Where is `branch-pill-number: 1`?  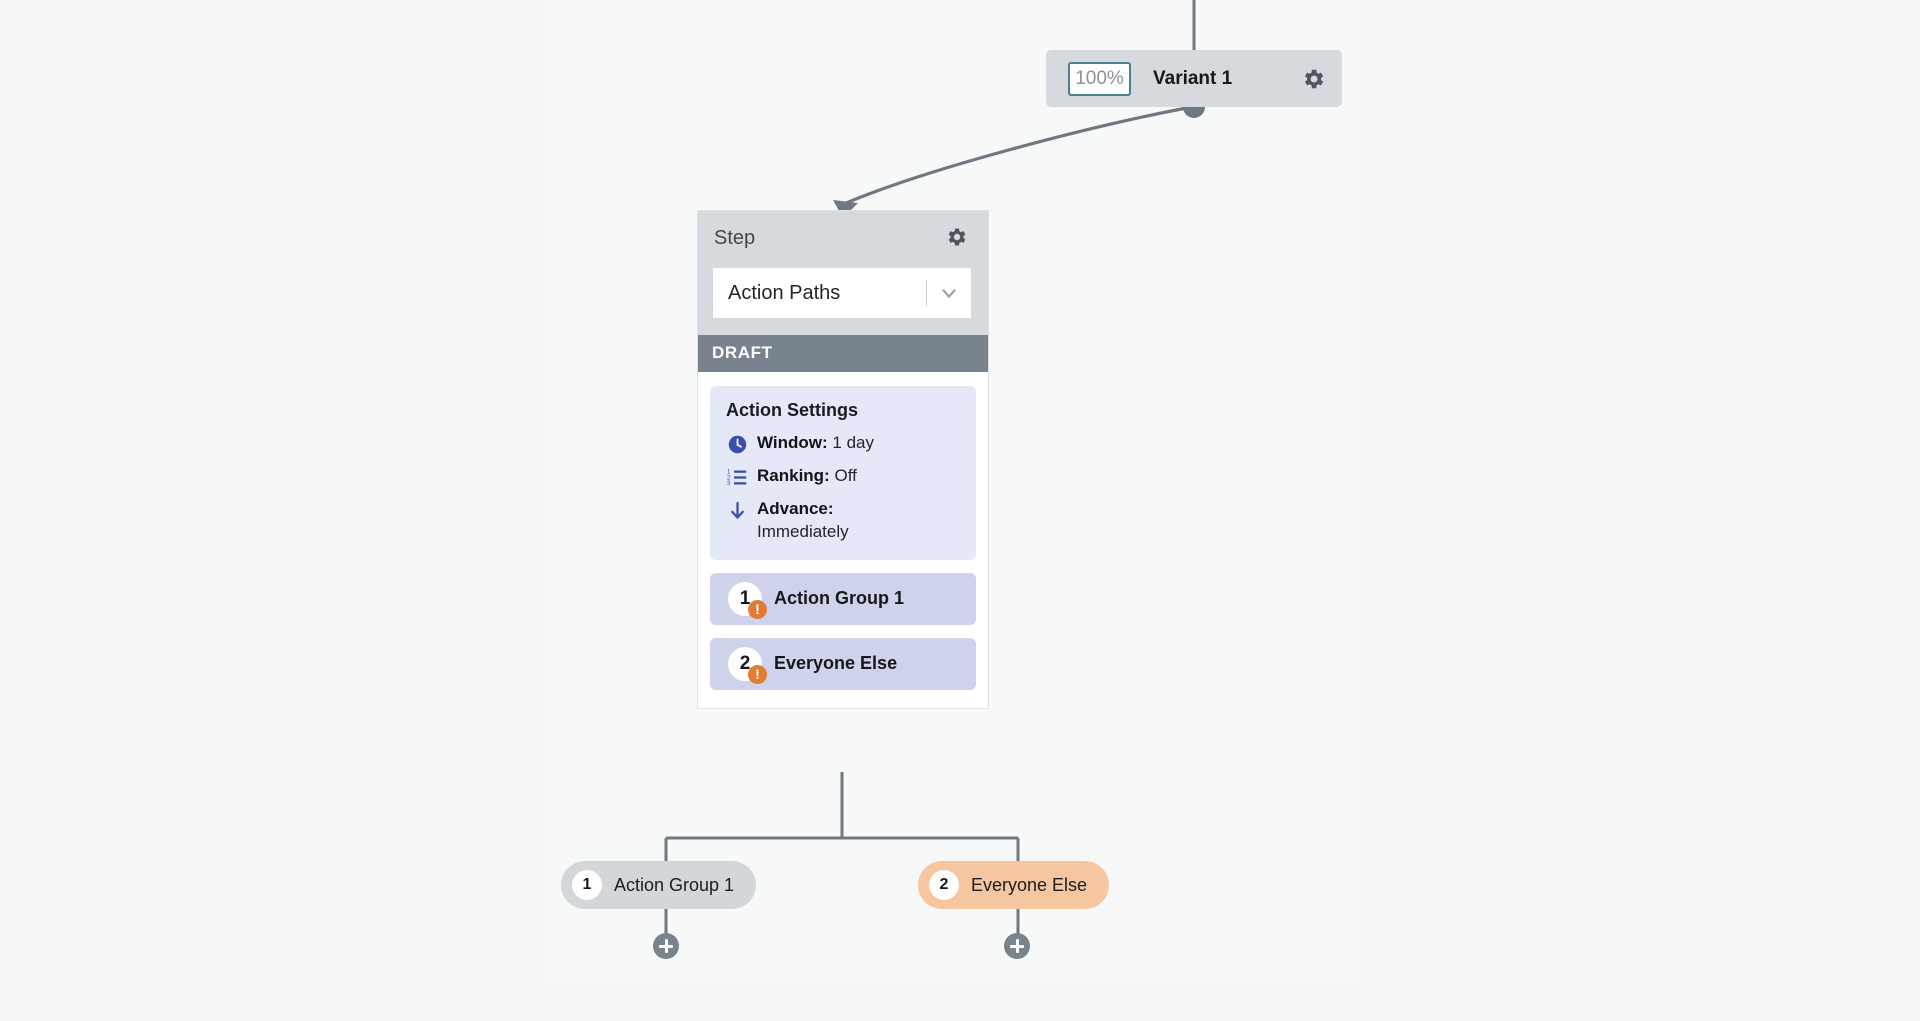 branch-pill-number: 1 is located at coordinates (587, 885).